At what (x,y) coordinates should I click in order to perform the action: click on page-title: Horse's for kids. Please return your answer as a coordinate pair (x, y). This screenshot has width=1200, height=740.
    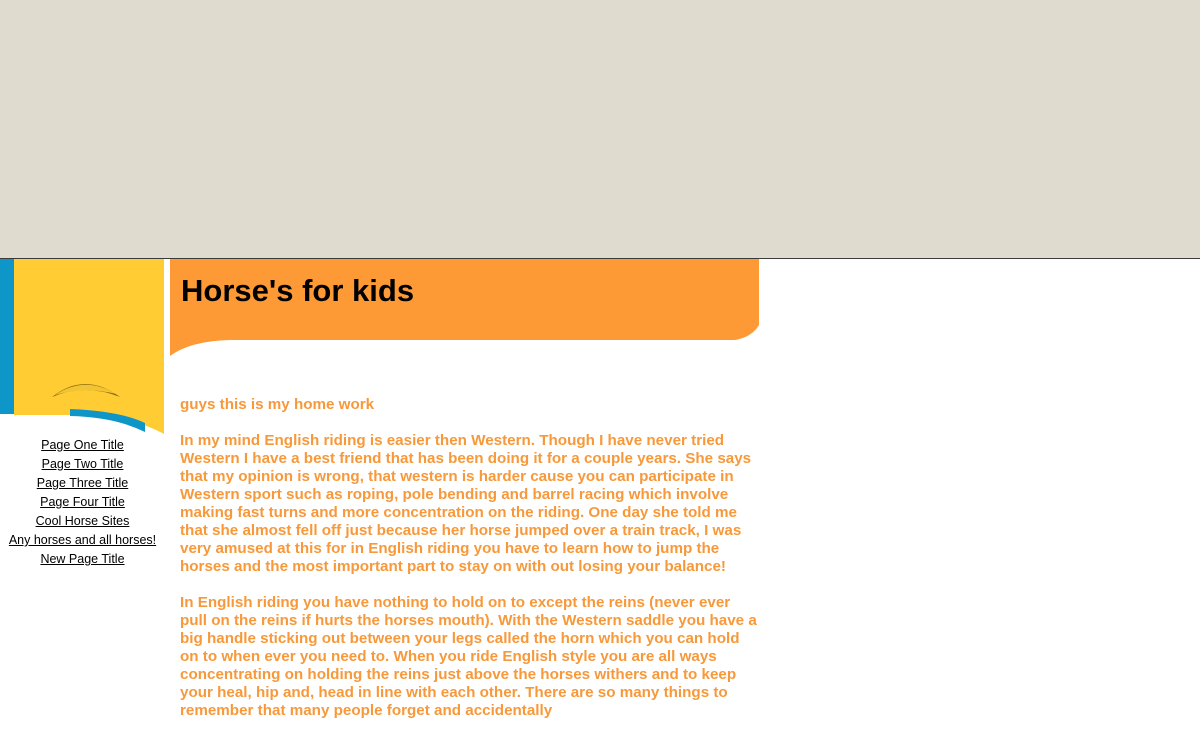
    Looking at the image, I should click on (298, 290).